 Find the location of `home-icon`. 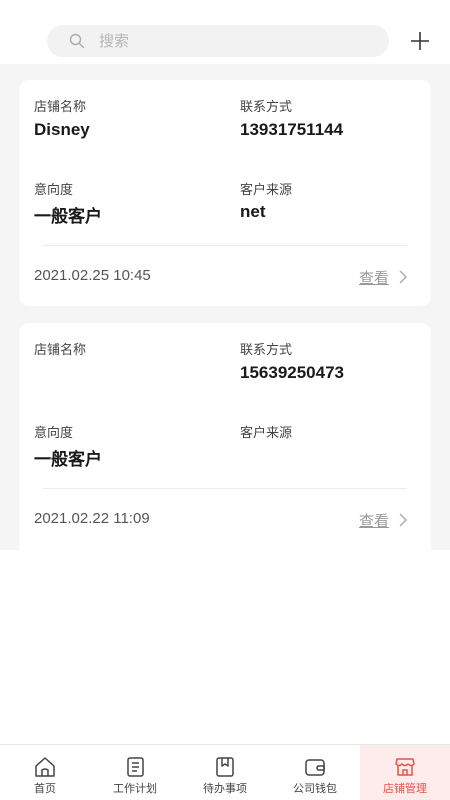

home-icon is located at coordinates (45, 767).